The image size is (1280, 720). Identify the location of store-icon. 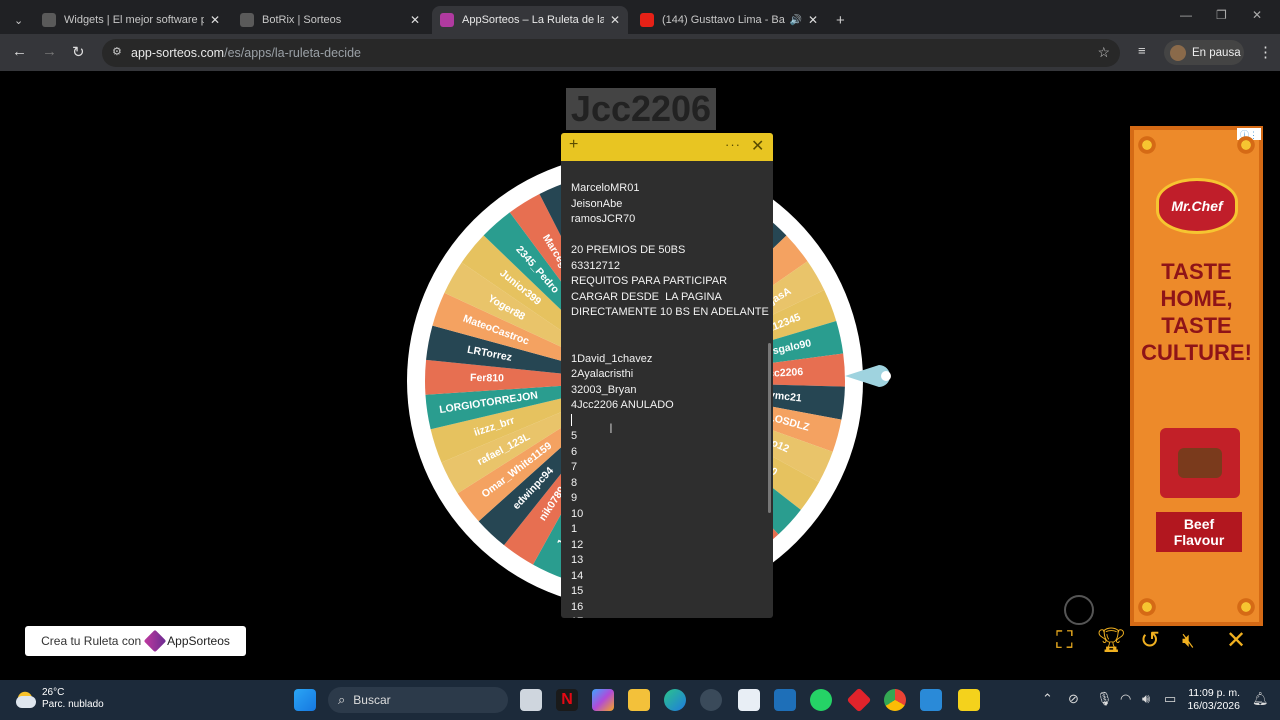
(749, 700).